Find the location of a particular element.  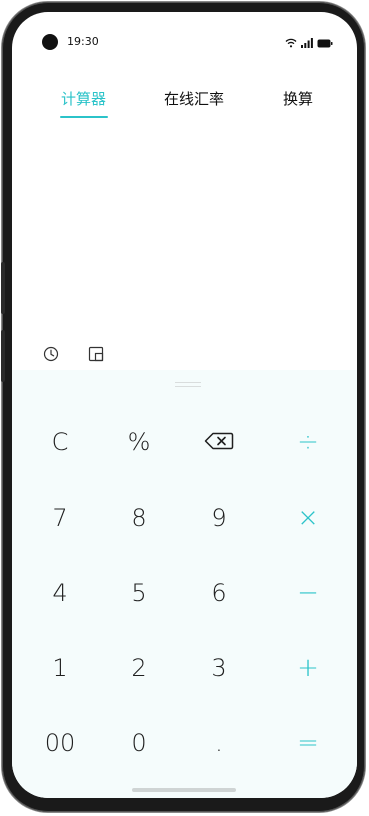

key-6: 6 is located at coordinates (219, 593).